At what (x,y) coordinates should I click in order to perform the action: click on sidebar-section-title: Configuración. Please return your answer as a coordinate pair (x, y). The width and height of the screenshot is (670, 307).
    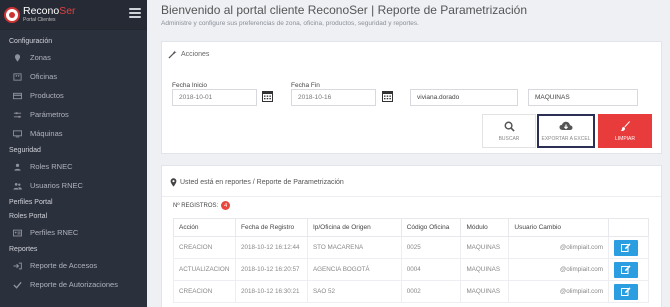
    Looking at the image, I should click on (31, 41).